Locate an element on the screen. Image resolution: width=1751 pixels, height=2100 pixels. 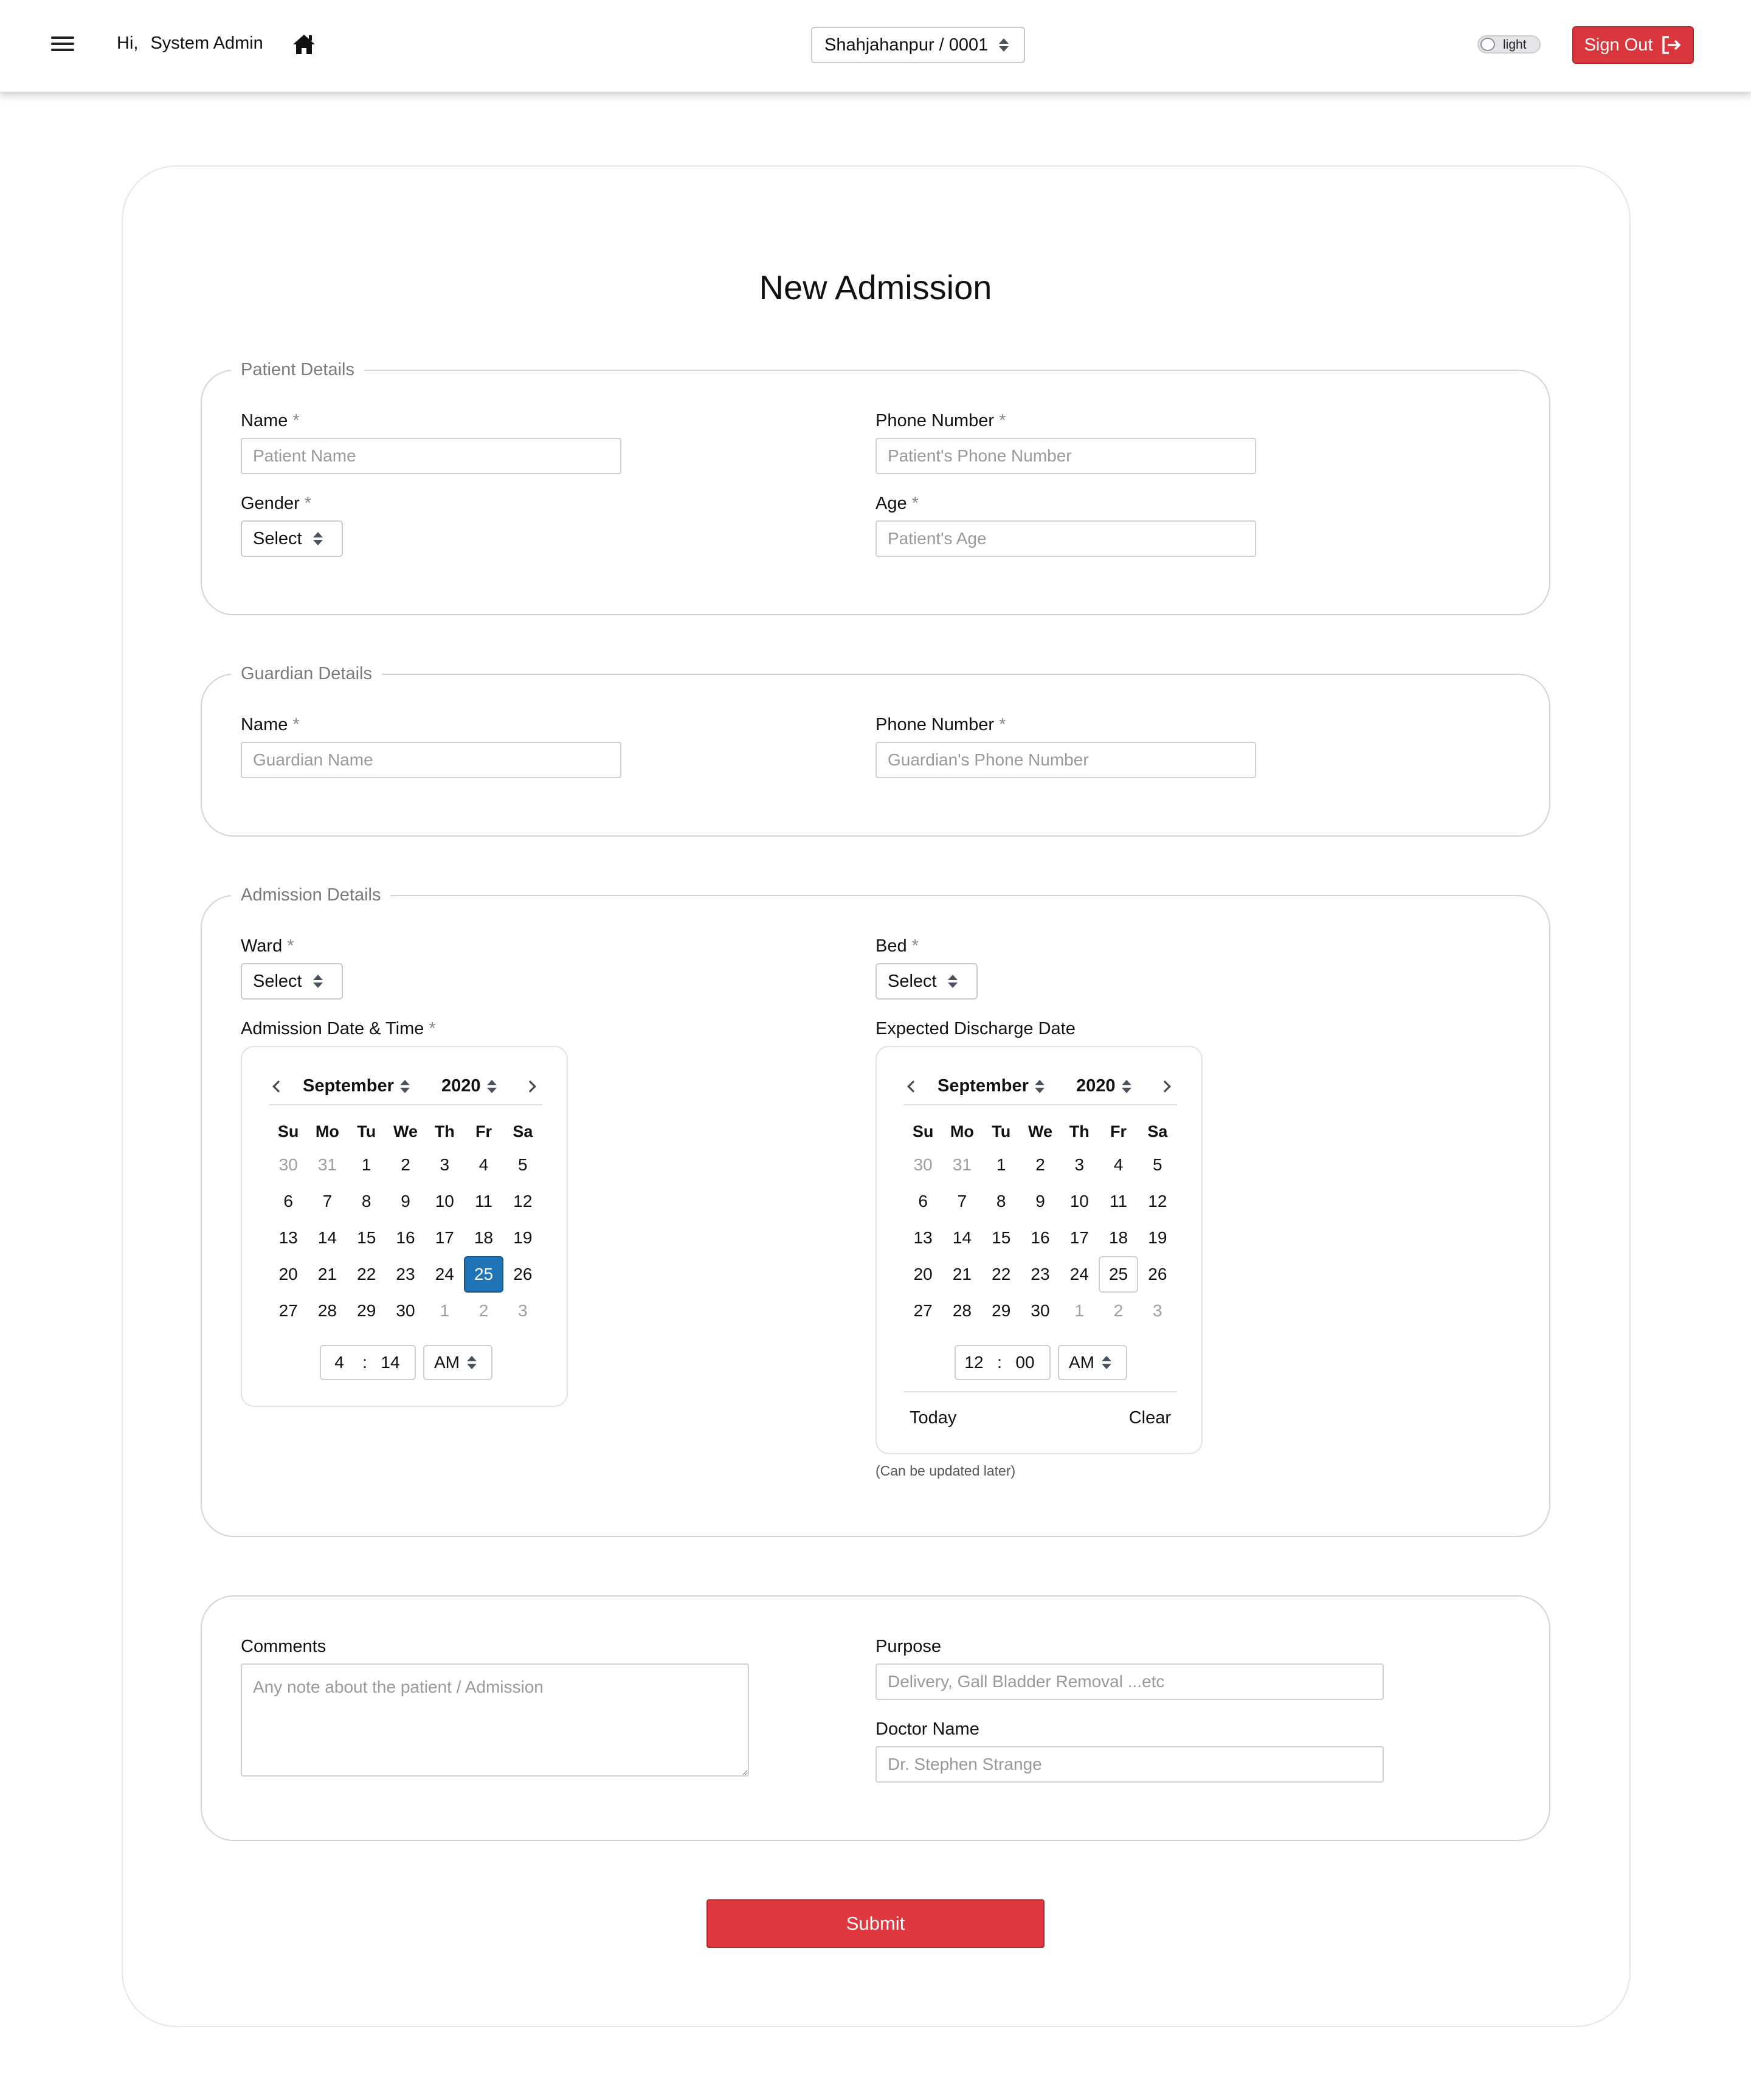
time-input: 12 : 00 is located at coordinates (1003, 1362).